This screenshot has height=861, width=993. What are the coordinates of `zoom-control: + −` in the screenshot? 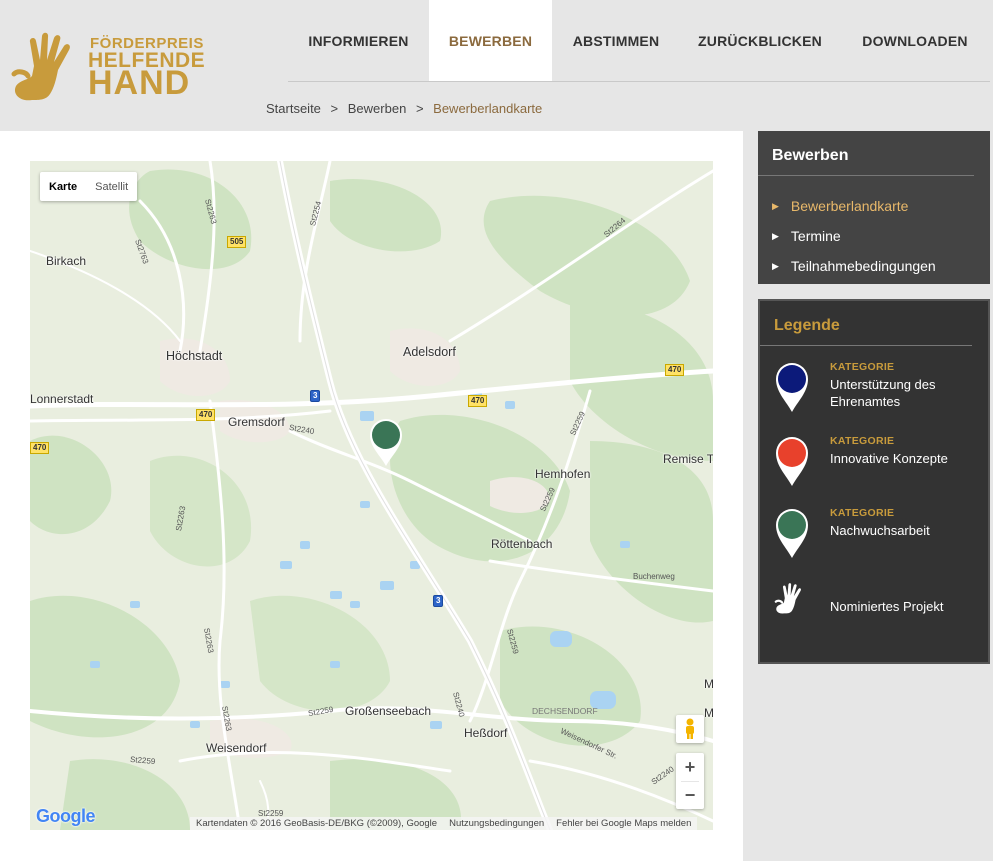 It's located at (690, 781).